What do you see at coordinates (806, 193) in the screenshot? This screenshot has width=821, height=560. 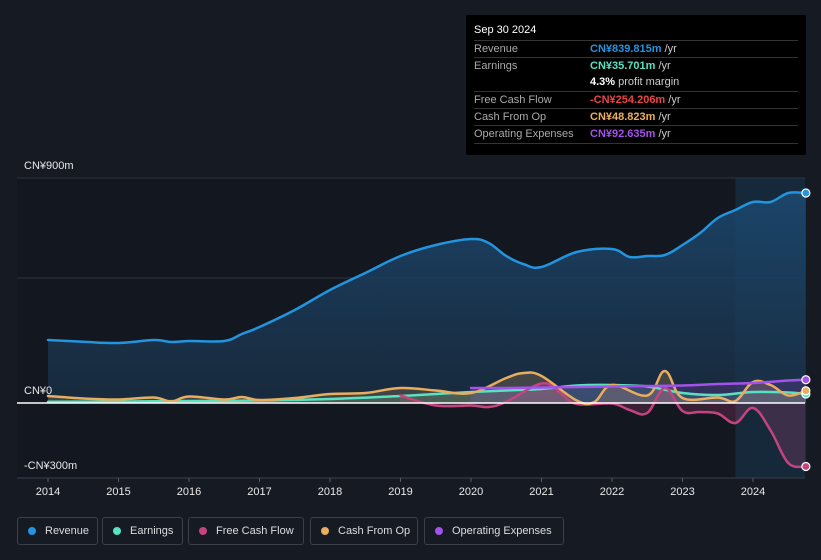 I see `endpoint-marker-revenue` at bounding box center [806, 193].